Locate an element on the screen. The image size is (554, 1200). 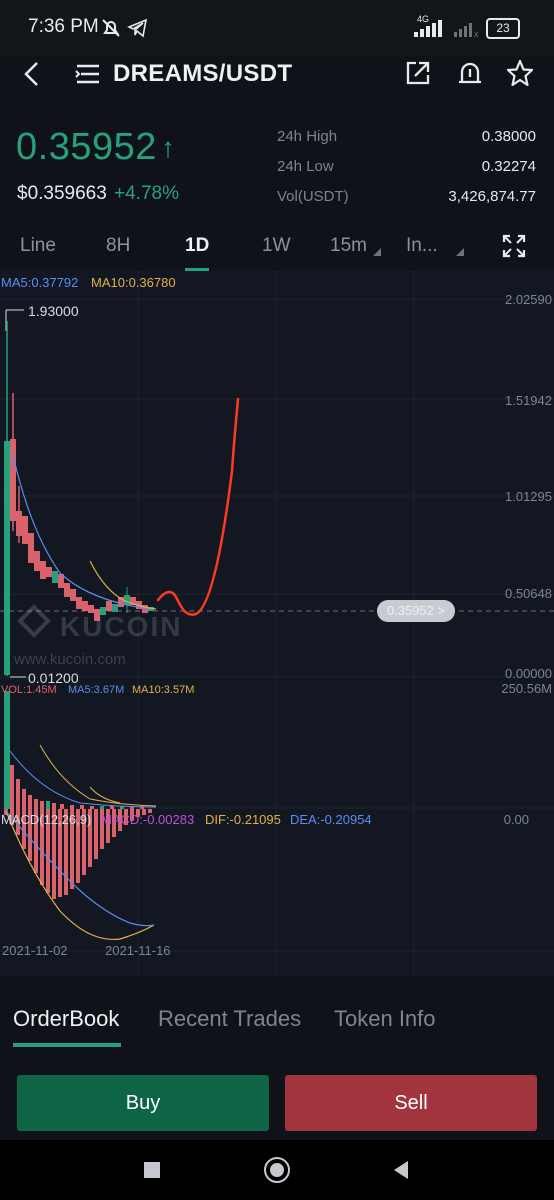
tab-1w: 1W is located at coordinates (276, 246).